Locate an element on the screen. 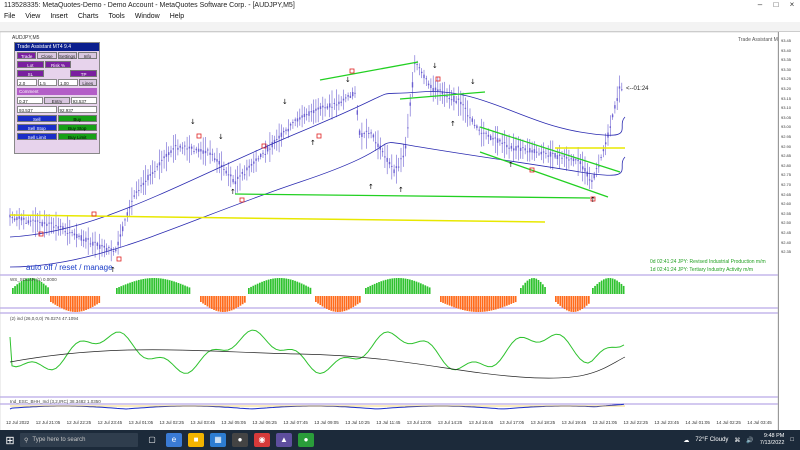 Image resolution: width=800 pixels, height=450 pixels. entry-input: 93.537 is located at coordinates (83, 100).